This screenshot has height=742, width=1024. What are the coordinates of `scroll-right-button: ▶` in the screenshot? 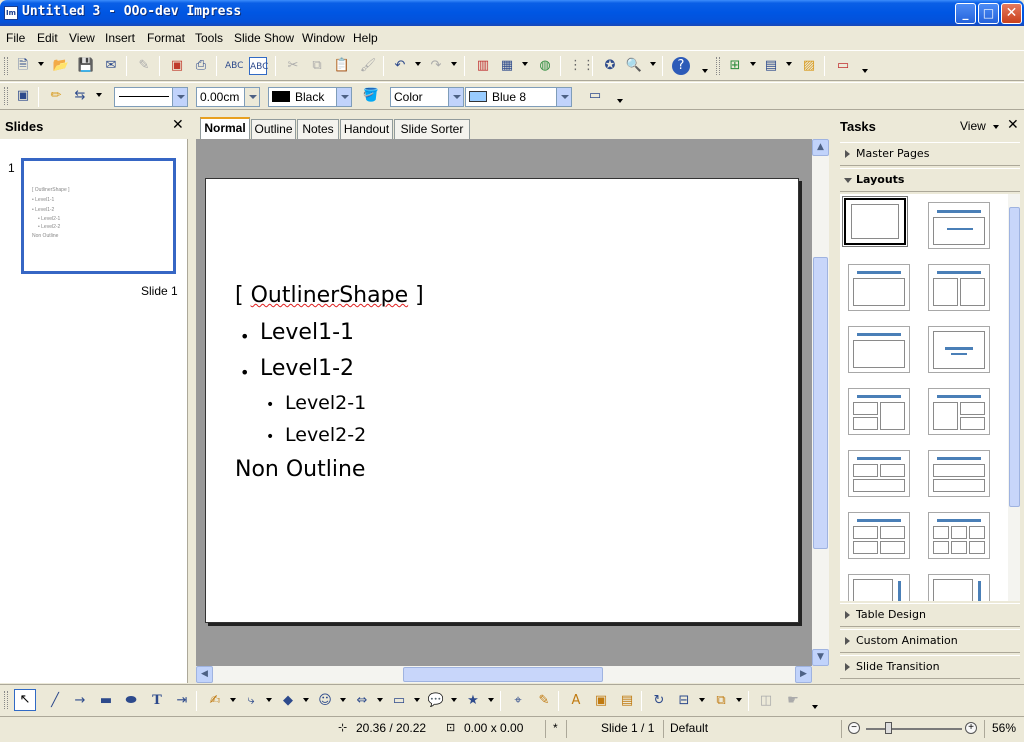 It's located at (803, 674).